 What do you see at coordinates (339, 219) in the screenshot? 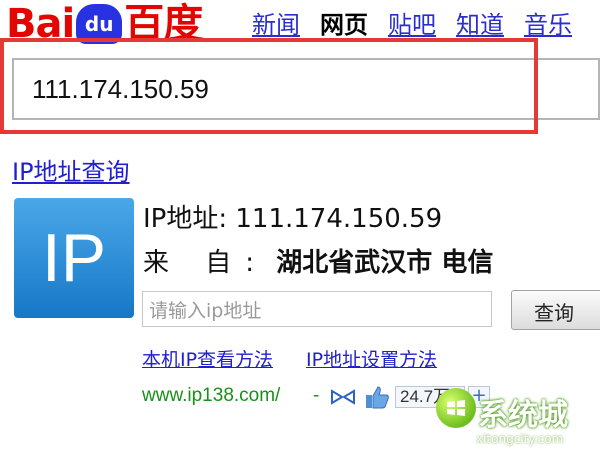
I see `ip-value: 111.174.150.59` at bounding box center [339, 219].